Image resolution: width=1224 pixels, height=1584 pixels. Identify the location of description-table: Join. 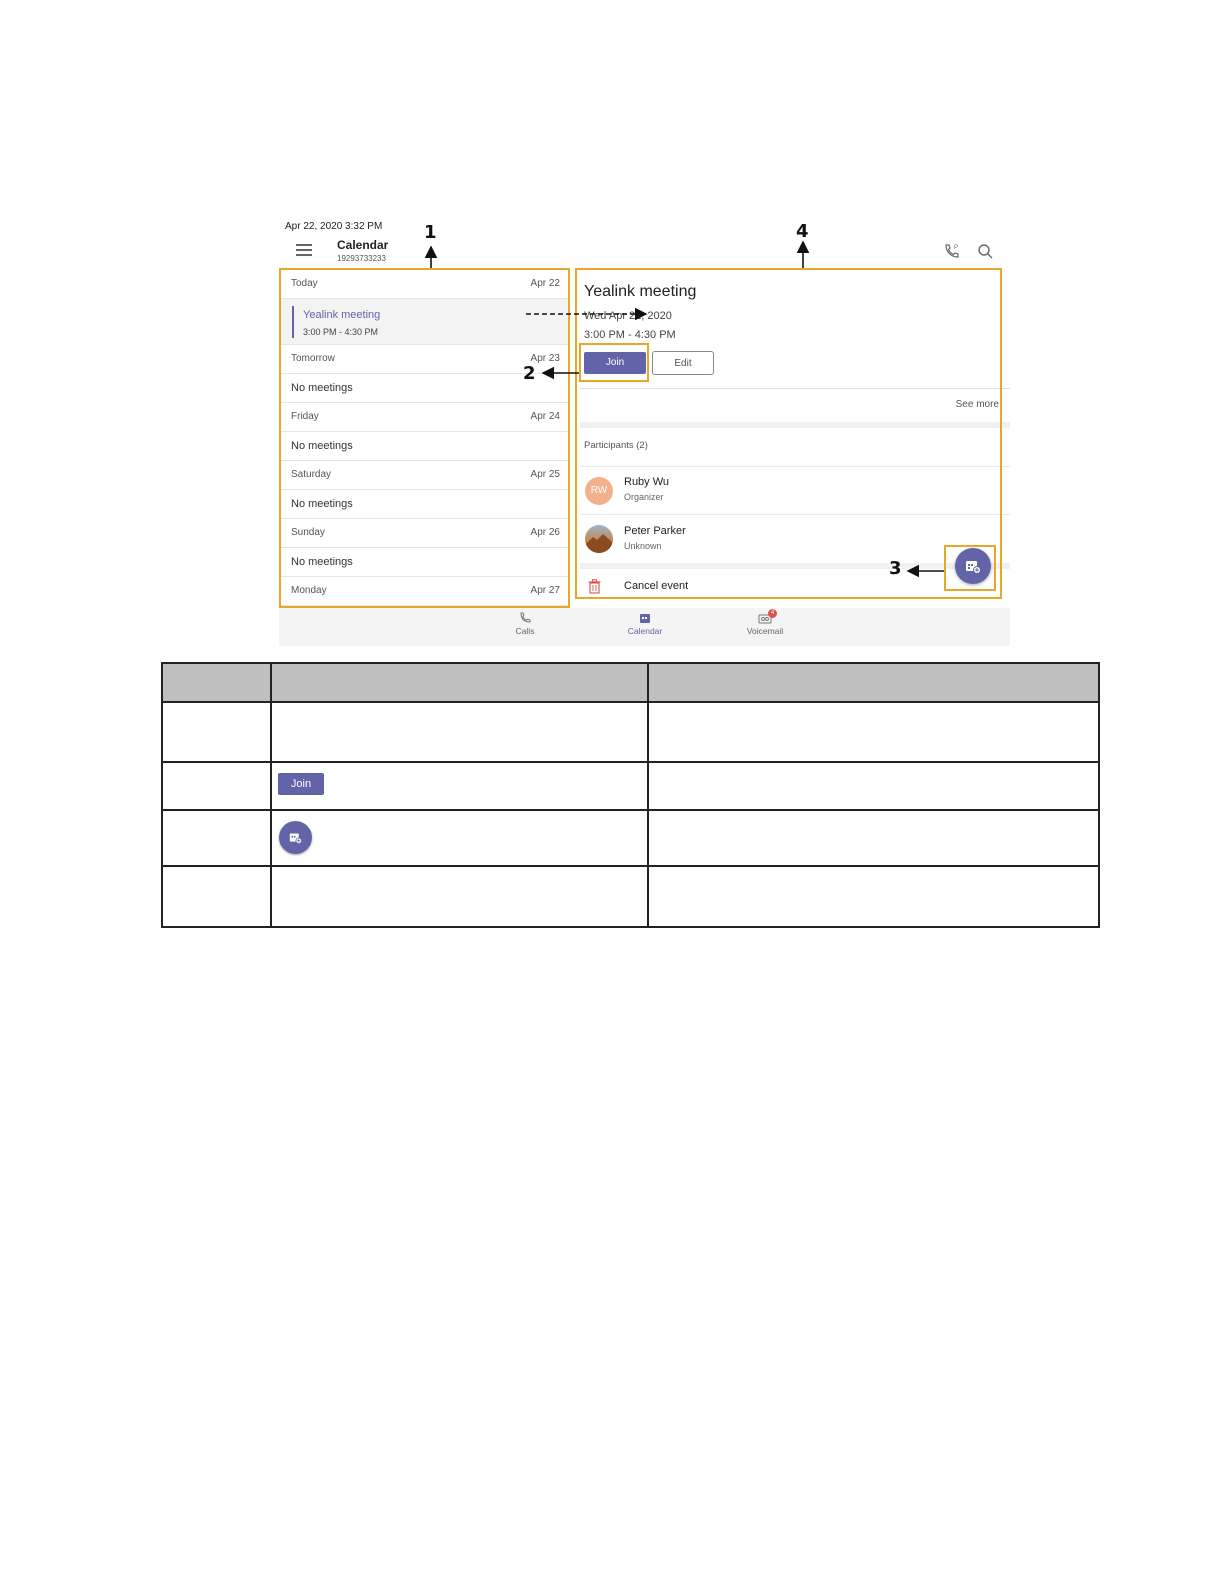
(630, 795).